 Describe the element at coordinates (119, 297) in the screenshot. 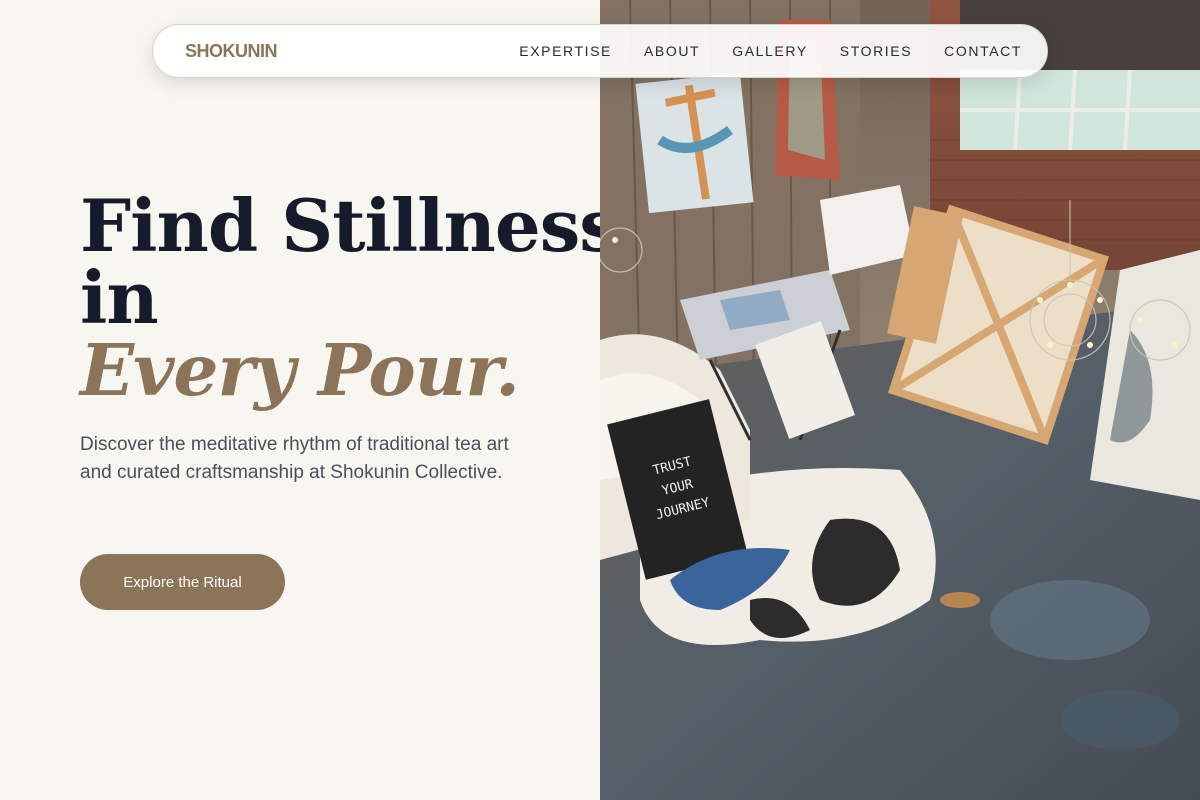

I see `headline-line-2: in` at that location.